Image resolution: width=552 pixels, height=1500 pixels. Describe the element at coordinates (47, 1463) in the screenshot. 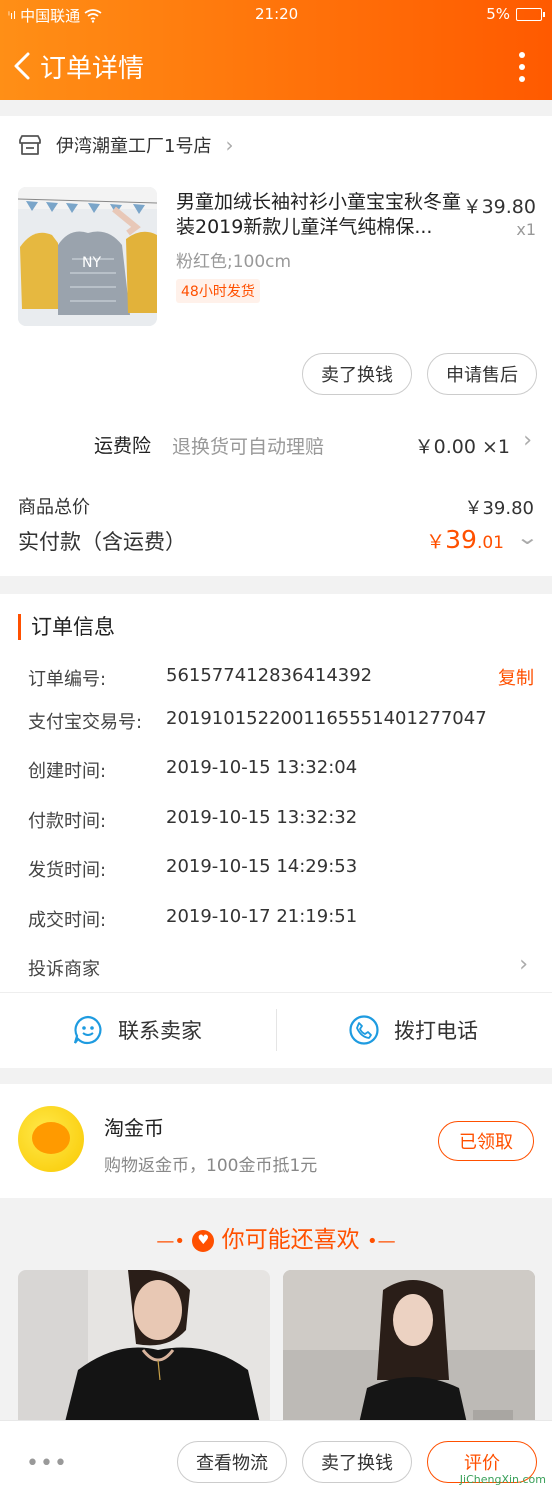

I see `more-dots-icon: •••` at that location.